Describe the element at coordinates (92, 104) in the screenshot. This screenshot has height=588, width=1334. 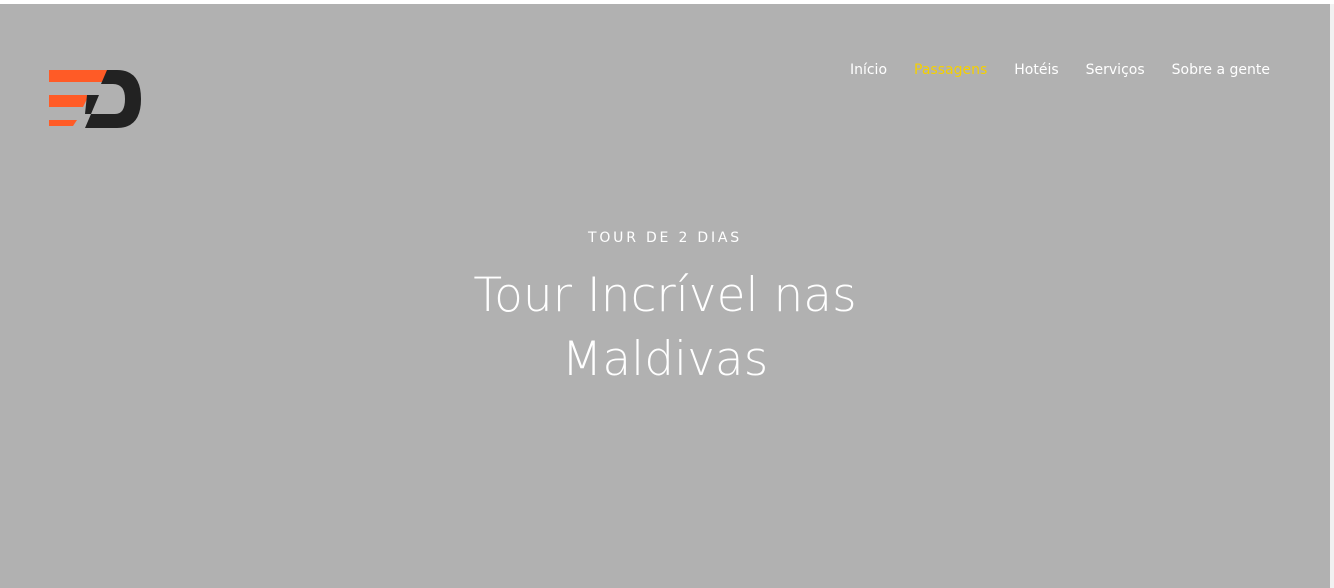
I see `logo-d-stem` at that location.